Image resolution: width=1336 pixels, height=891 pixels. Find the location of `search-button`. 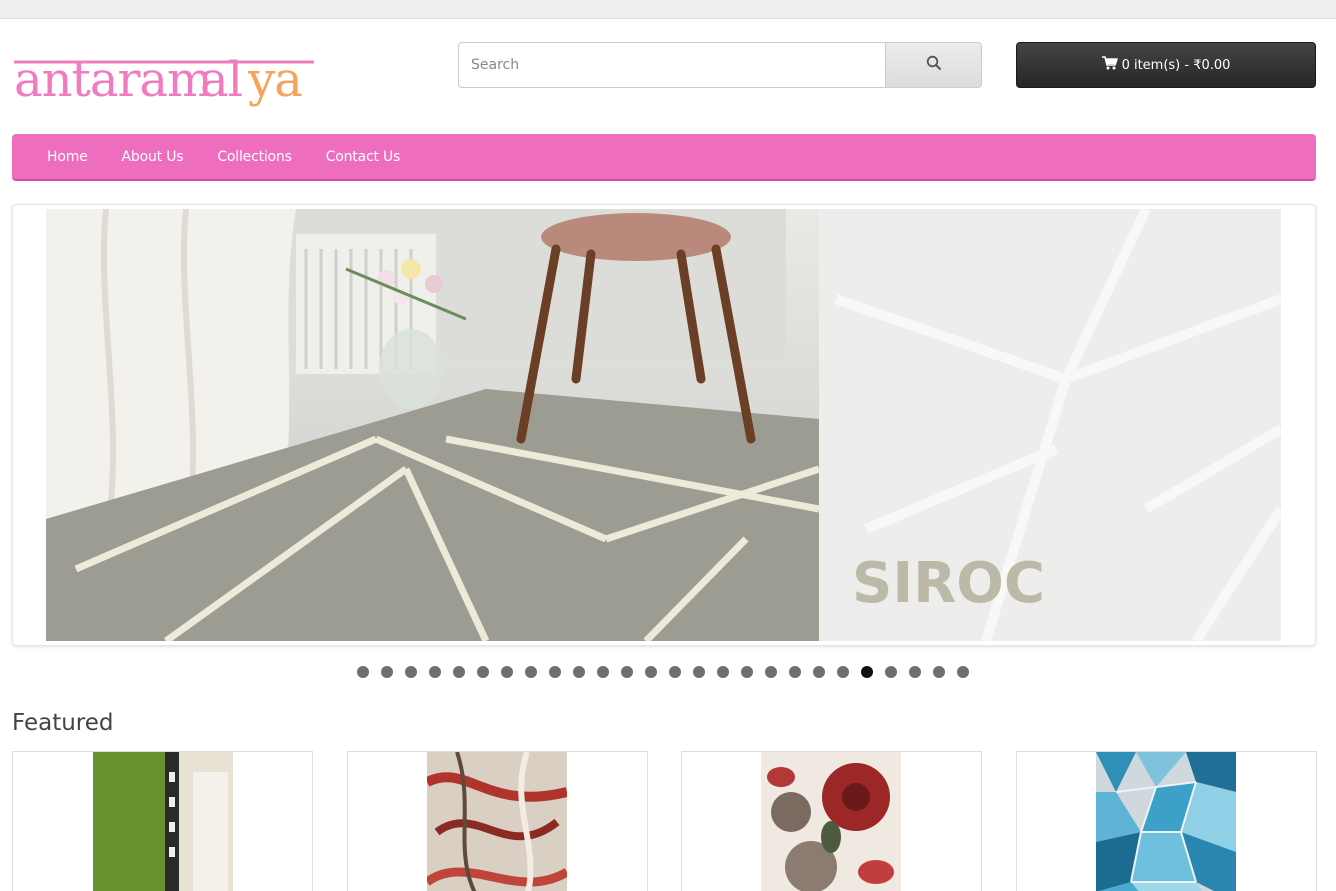

search-button is located at coordinates (933, 65).